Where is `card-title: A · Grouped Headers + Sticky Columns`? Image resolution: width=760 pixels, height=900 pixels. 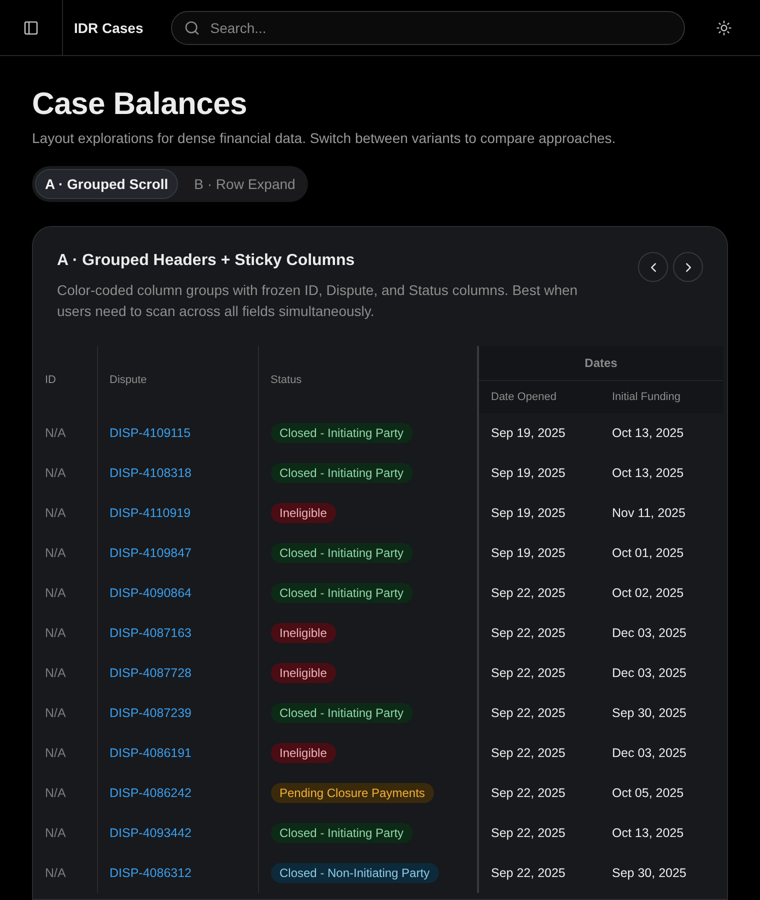
card-title: A · Grouped Headers + Sticky Columns is located at coordinates (206, 261).